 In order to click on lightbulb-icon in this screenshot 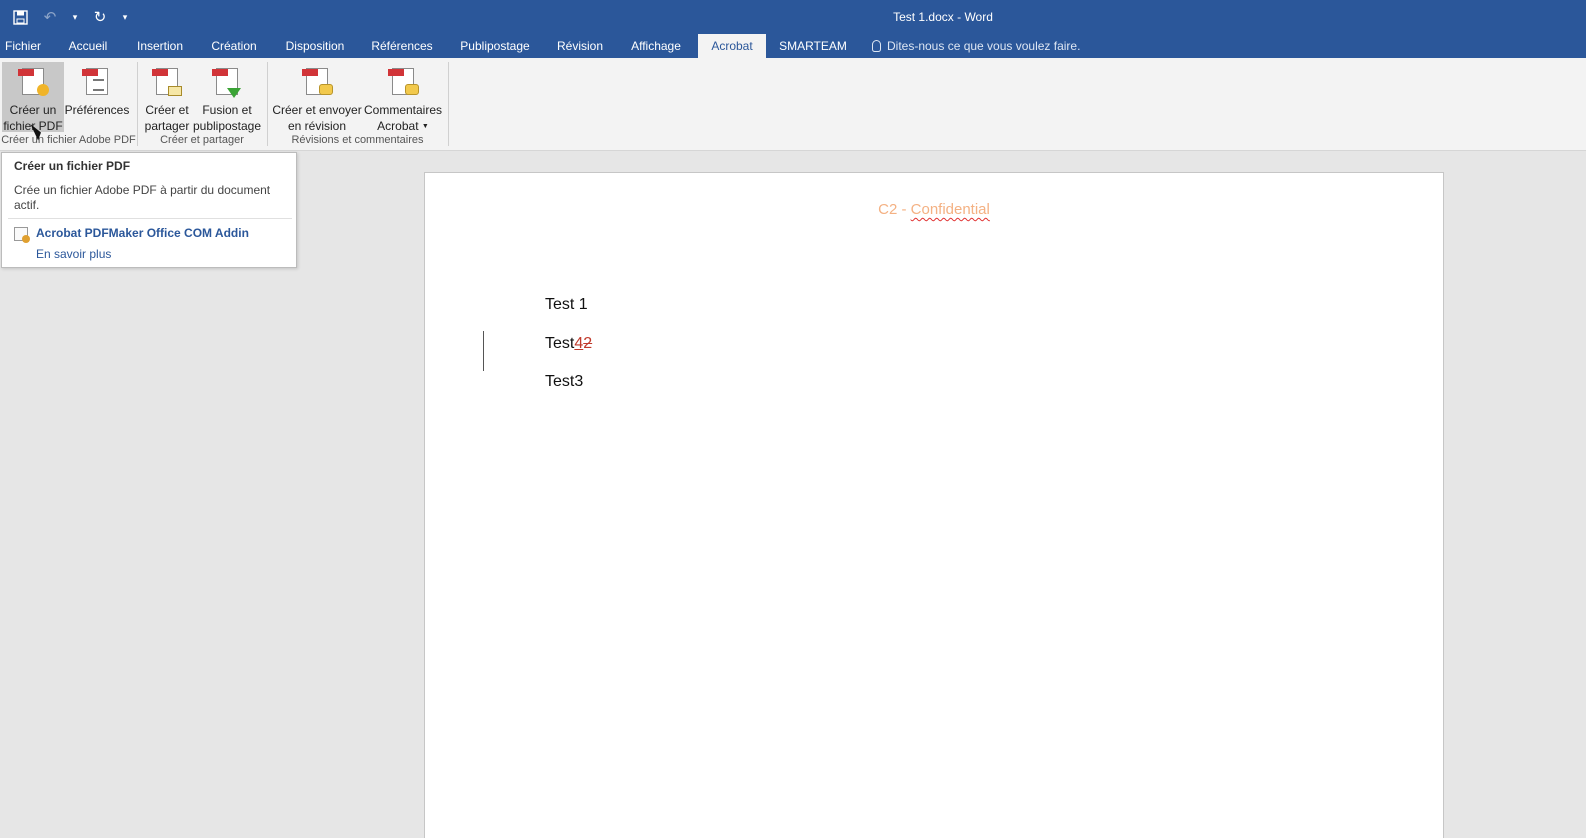, I will do `click(876, 46)`.